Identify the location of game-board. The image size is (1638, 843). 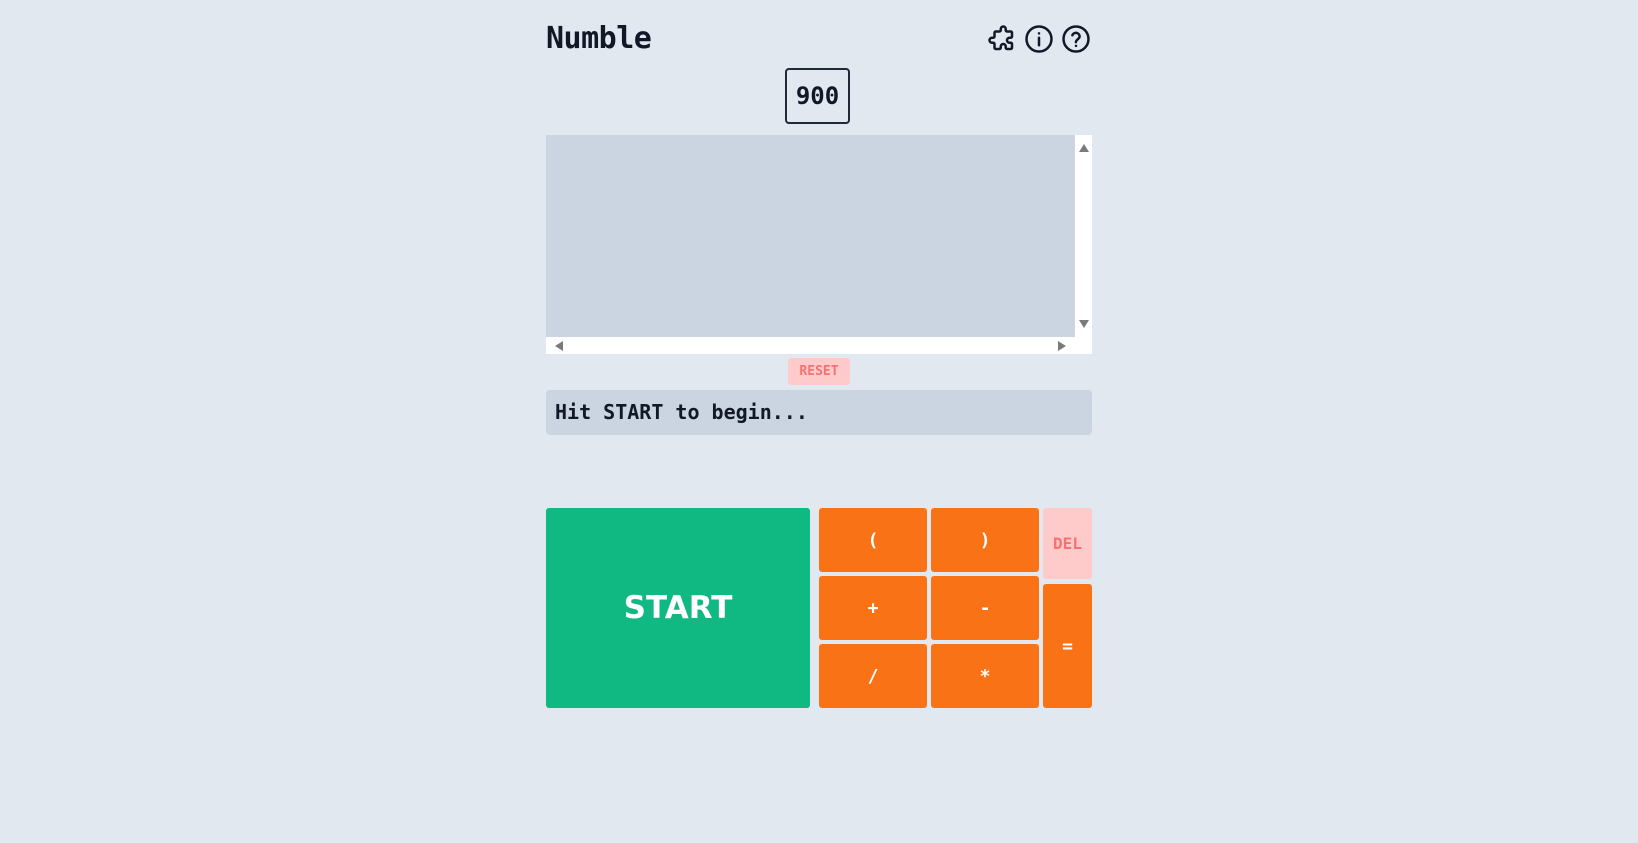
(810, 236).